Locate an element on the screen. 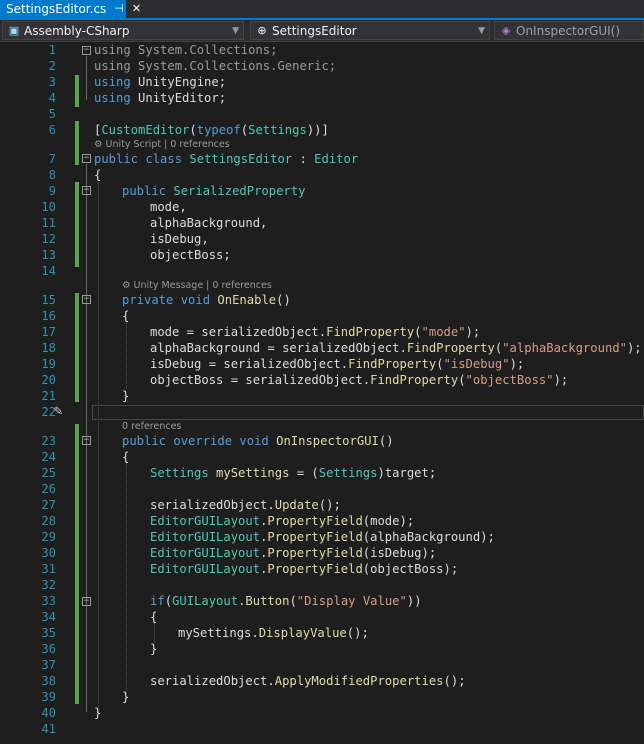 The image size is (644, 744). code-line: 26 is located at coordinates (322, 489).